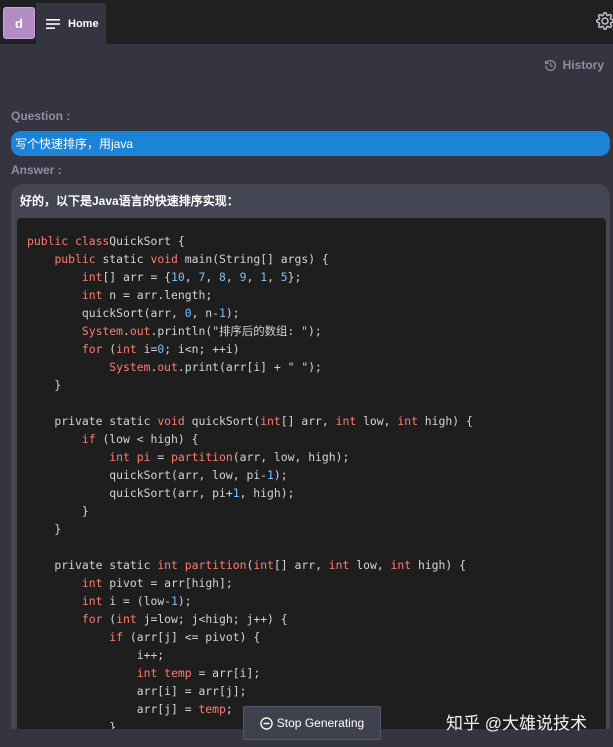 The image size is (613, 747). Describe the element at coordinates (316, 655) in the screenshot. I see `code-line: i++;` at that location.